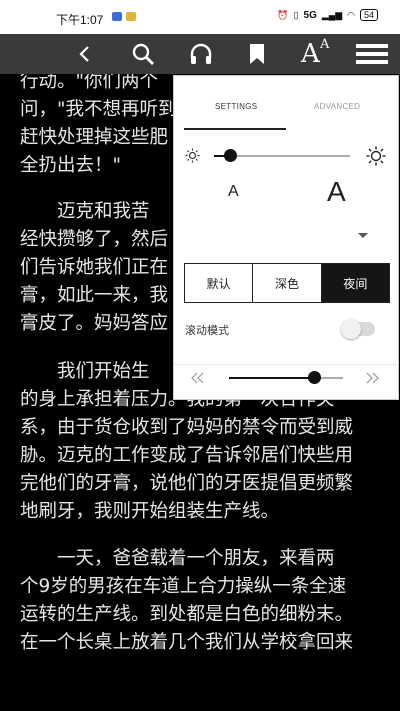 Image resolution: width=400 pixels, height=711 pixels. Describe the element at coordinates (94, 267) in the screenshot. I see `reader-line: 们告诉她我们正在` at that location.